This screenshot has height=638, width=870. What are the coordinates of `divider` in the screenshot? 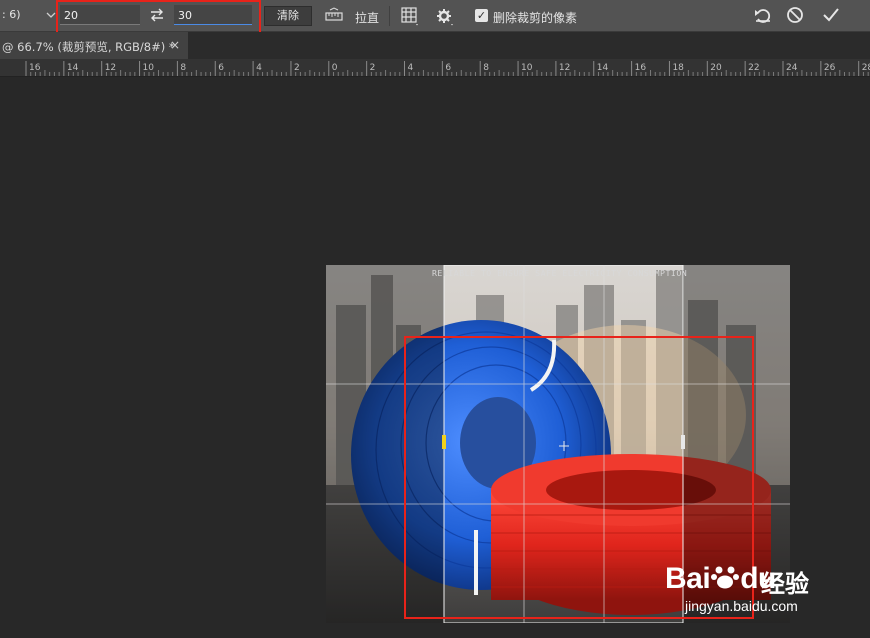 It's located at (389, 16).